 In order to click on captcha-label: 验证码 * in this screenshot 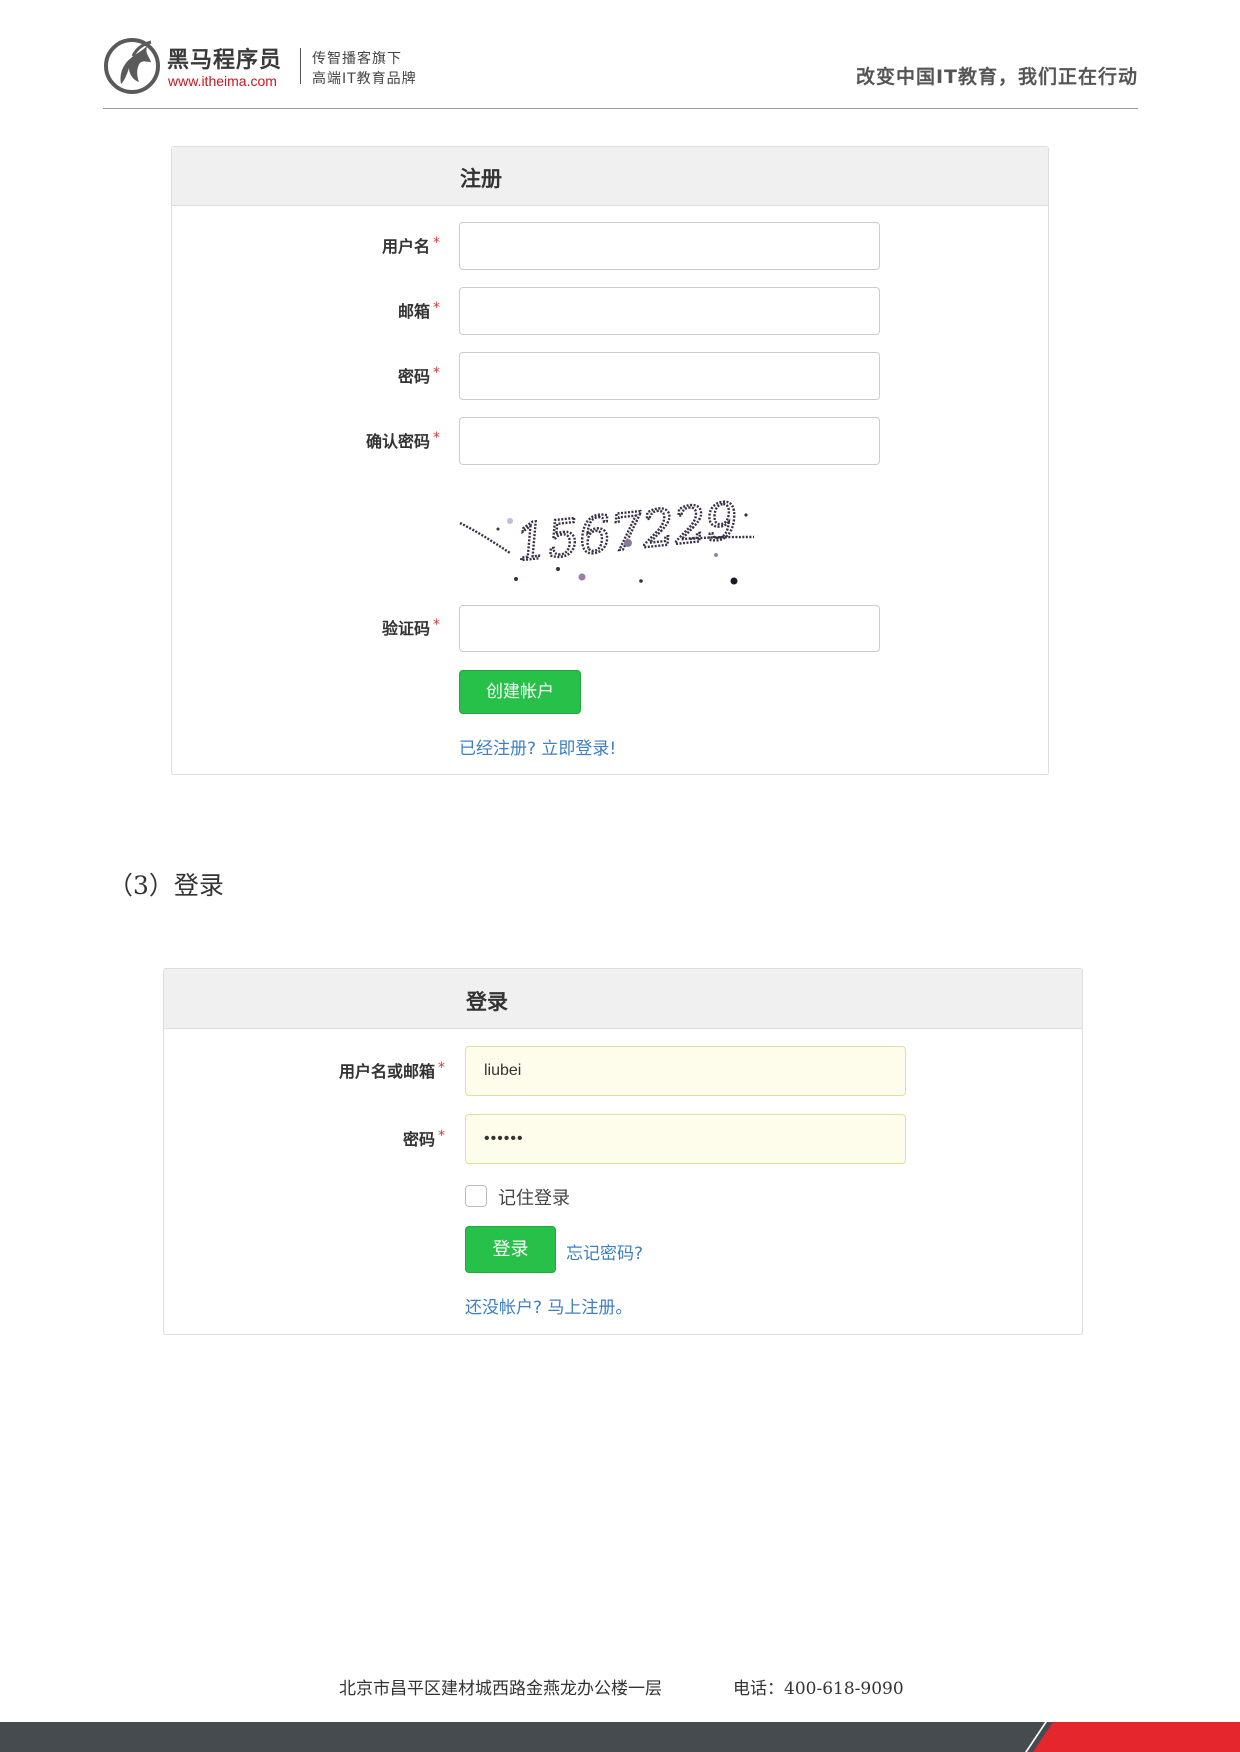, I will do `click(410, 627)`.